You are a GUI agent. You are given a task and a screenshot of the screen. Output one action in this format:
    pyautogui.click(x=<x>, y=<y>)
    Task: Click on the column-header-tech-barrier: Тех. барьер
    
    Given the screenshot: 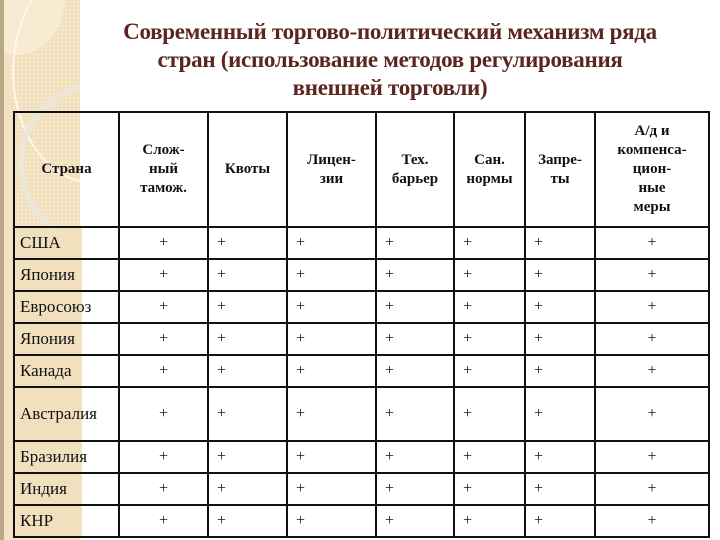 What is the action you would take?
    pyautogui.click(x=415, y=169)
    